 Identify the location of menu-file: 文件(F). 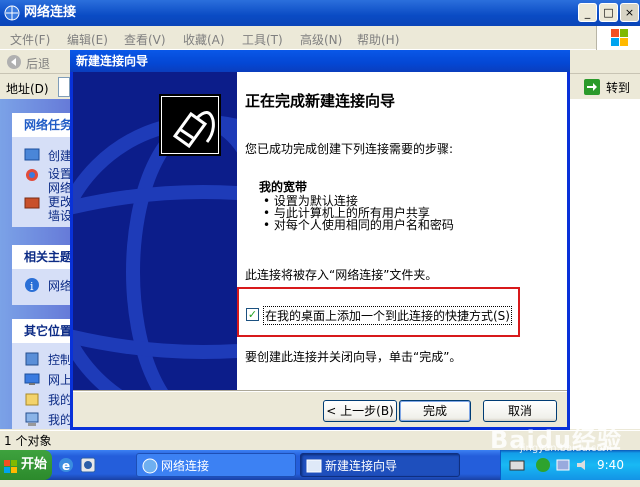
(30, 39).